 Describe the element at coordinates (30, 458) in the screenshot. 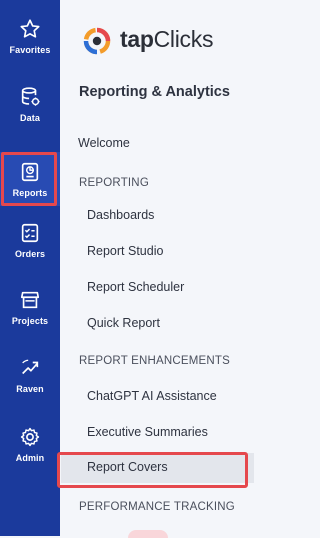

I see `rail-label-admin: Admin` at that location.